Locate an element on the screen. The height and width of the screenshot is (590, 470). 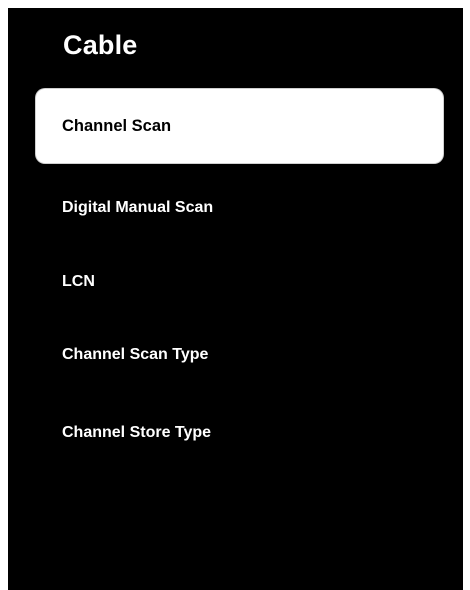
menu-item-channel-scan: Channel Scan is located at coordinates (239, 126).